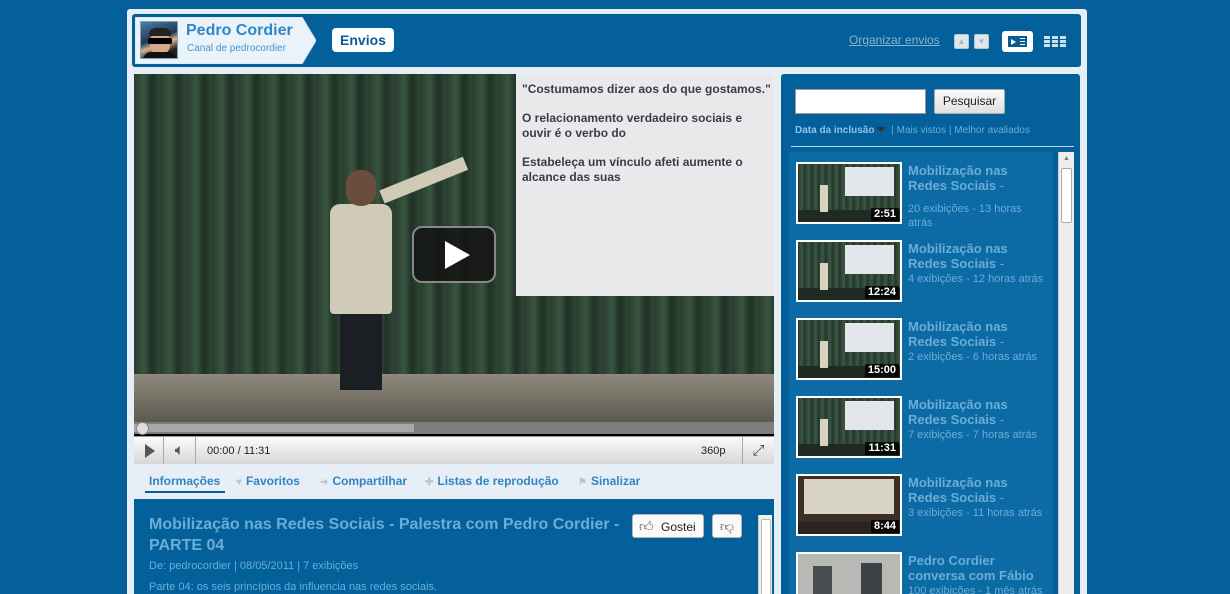 This screenshot has width=1230, height=594. What do you see at coordinates (860, 101) in the screenshot?
I see `search-input` at bounding box center [860, 101].